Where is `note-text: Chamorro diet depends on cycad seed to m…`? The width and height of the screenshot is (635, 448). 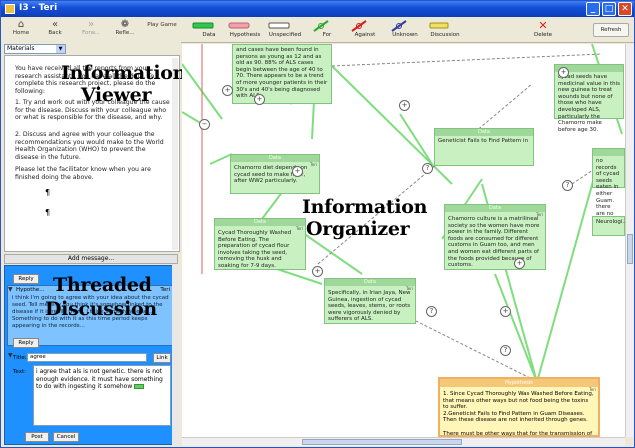
note-text: Chamorro diet depends on cycad seed to m… is located at coordinates (271, 175).